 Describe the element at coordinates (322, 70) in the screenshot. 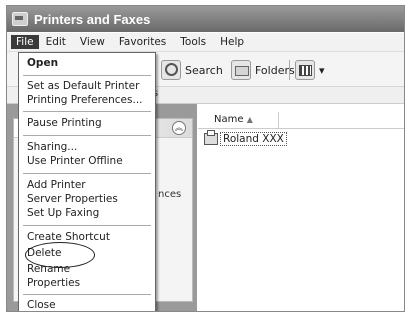

I see `dropdown-arrow-icon: ▾` at that location.